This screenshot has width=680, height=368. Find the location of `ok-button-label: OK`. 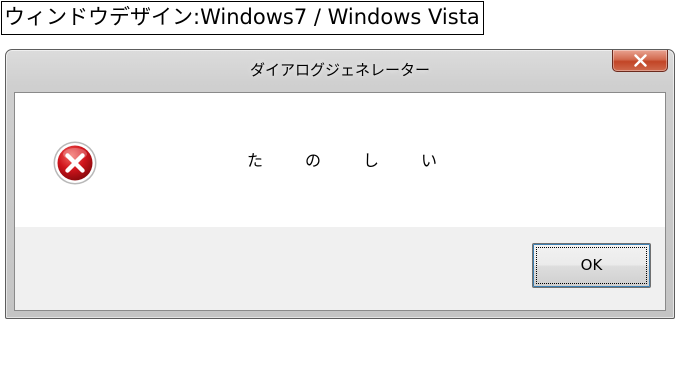

ok-button-label: OK is located at coordinates (591, 265).